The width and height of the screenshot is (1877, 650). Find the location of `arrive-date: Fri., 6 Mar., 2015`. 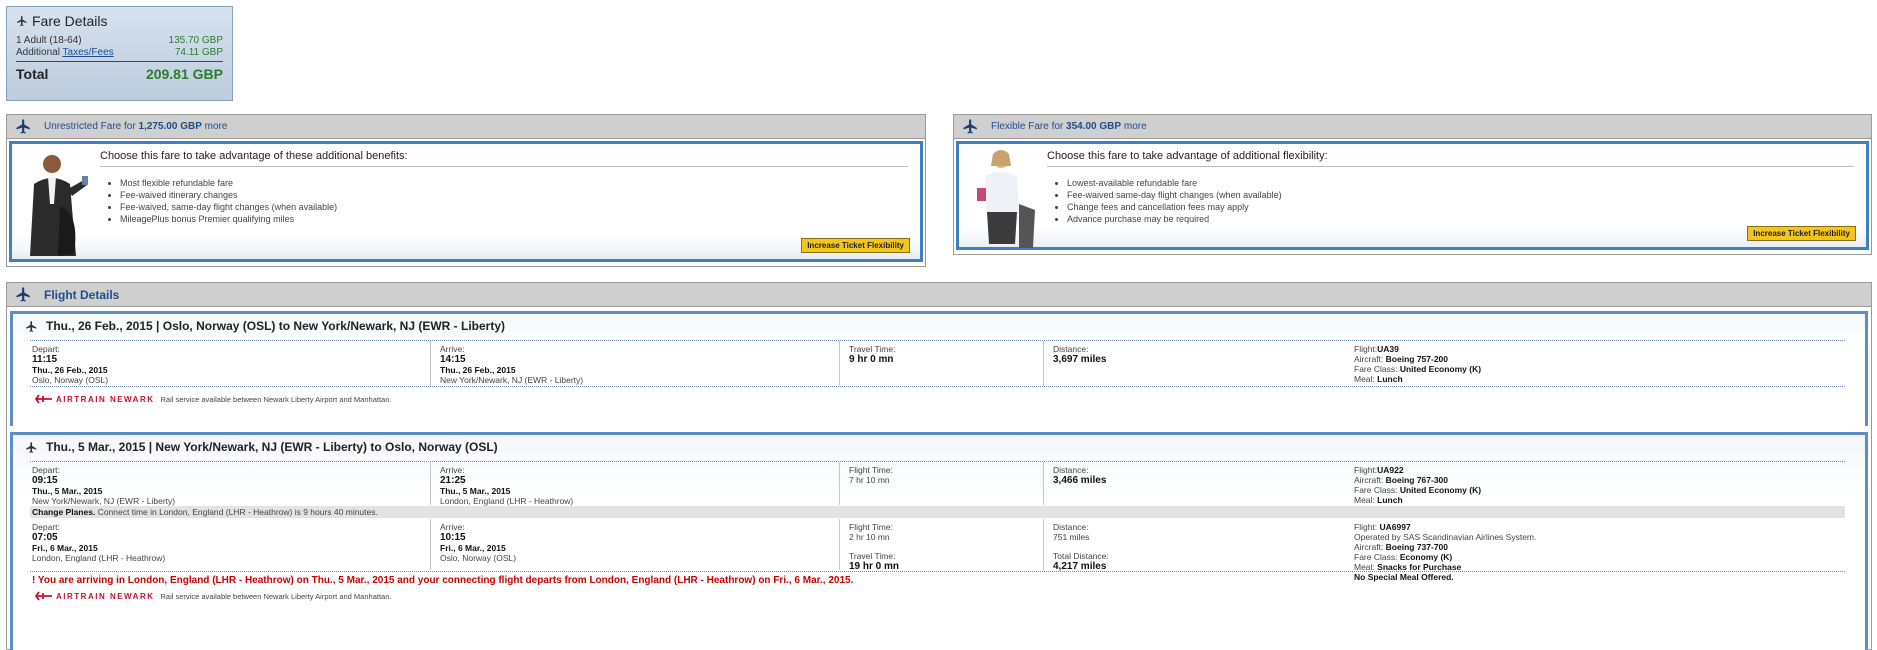

arrive-date: Fri., 6 Mar., 2015 is located at coordinates (473, 548).